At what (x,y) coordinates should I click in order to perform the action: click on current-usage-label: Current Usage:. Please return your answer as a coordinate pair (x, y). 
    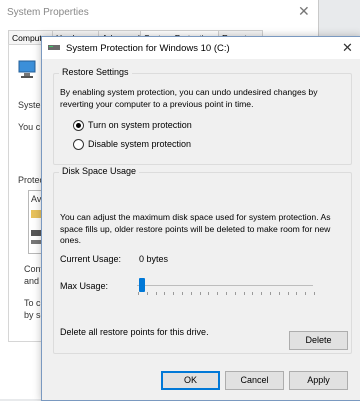
    Looking at the image, I should click on (91, 259).